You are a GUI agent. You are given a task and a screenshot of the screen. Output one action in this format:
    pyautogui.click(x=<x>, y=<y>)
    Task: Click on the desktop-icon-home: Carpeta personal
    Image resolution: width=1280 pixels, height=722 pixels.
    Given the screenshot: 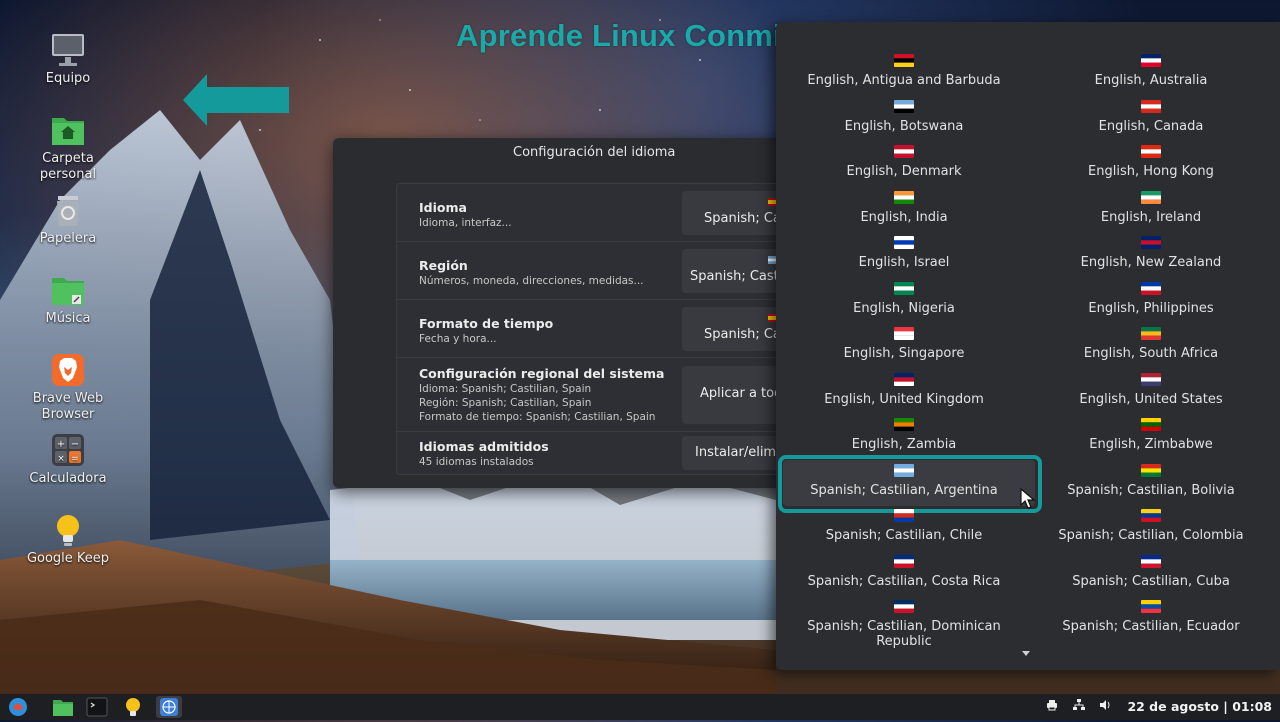 What is the action you would take?
    pyautogui.click(x=68, y=147)
    